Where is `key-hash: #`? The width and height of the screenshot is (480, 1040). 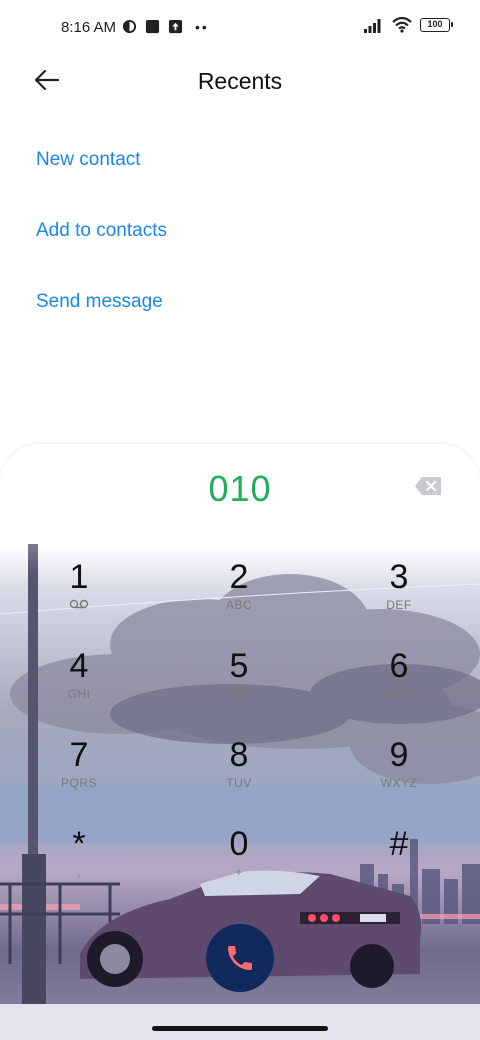 key-hash: # is located at coordinates (399, 865).